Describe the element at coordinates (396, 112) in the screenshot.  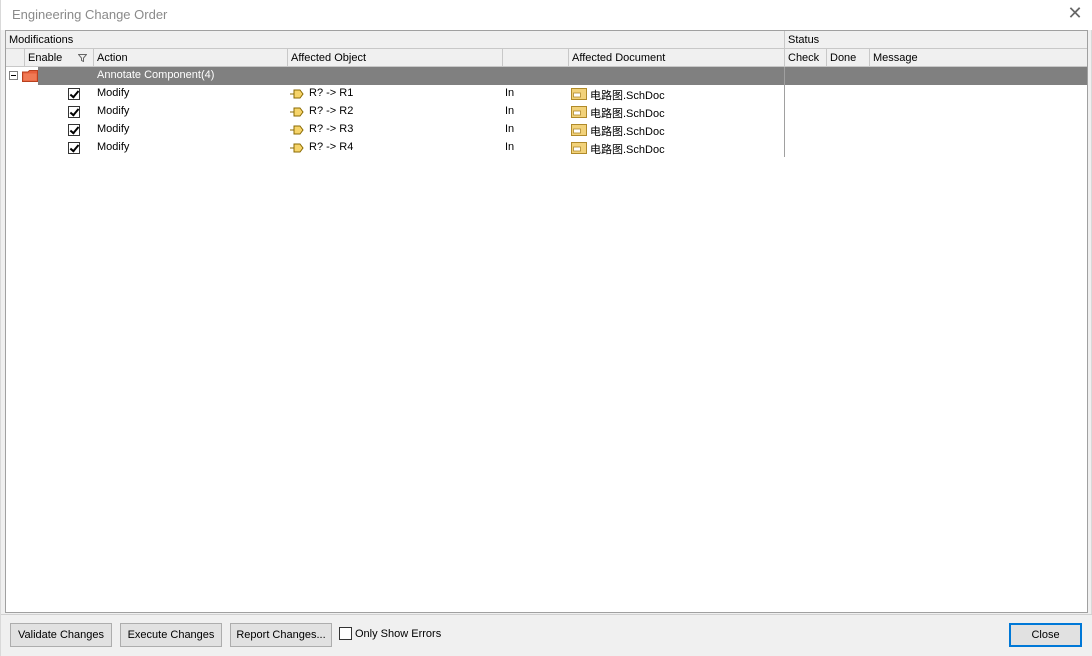
I see `table-row: Modify R? -> R2 In 电路图.SchDoc` at that location.